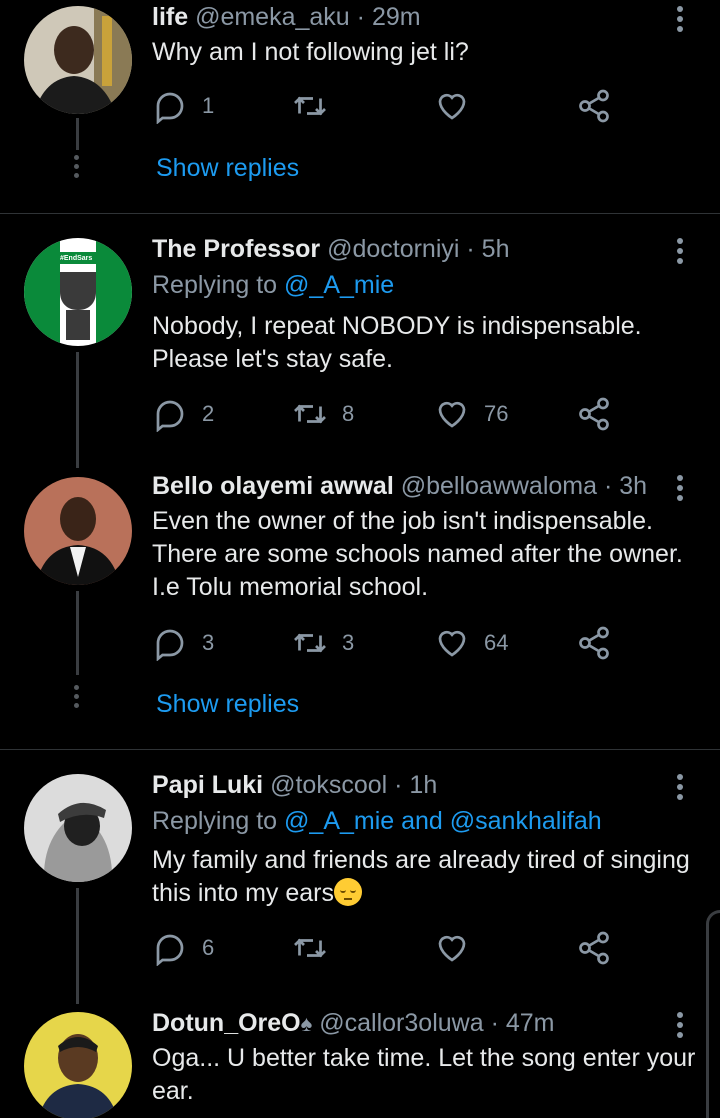  Describe the element at coordinates (443, 821) in the screenshot. I see `mention-link: @_A_mie and @sankhalifah` at that location.